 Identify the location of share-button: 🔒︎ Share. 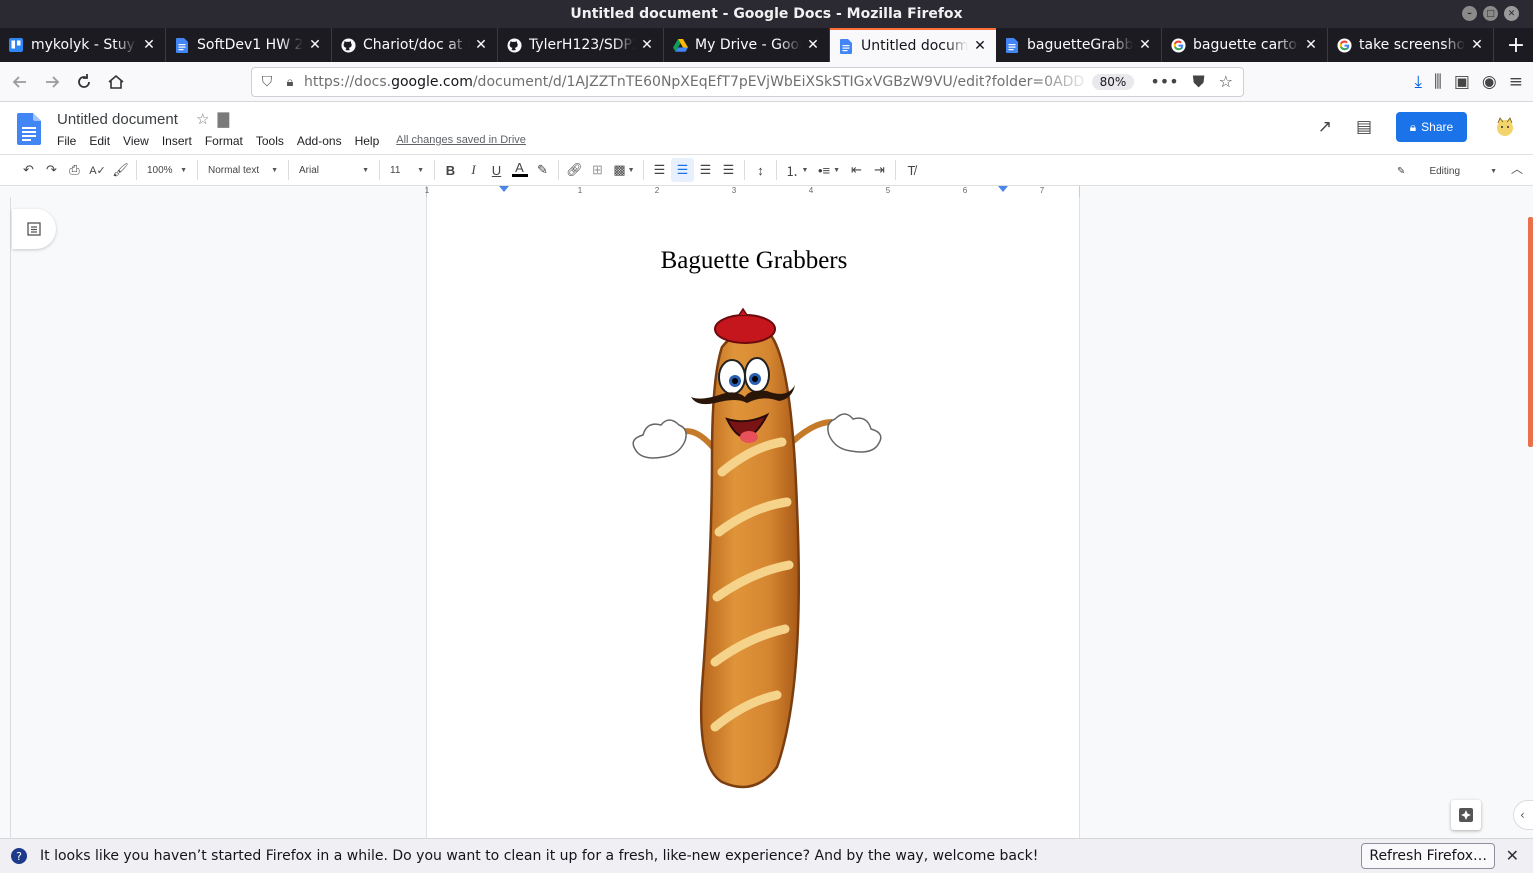
(1431, 127).